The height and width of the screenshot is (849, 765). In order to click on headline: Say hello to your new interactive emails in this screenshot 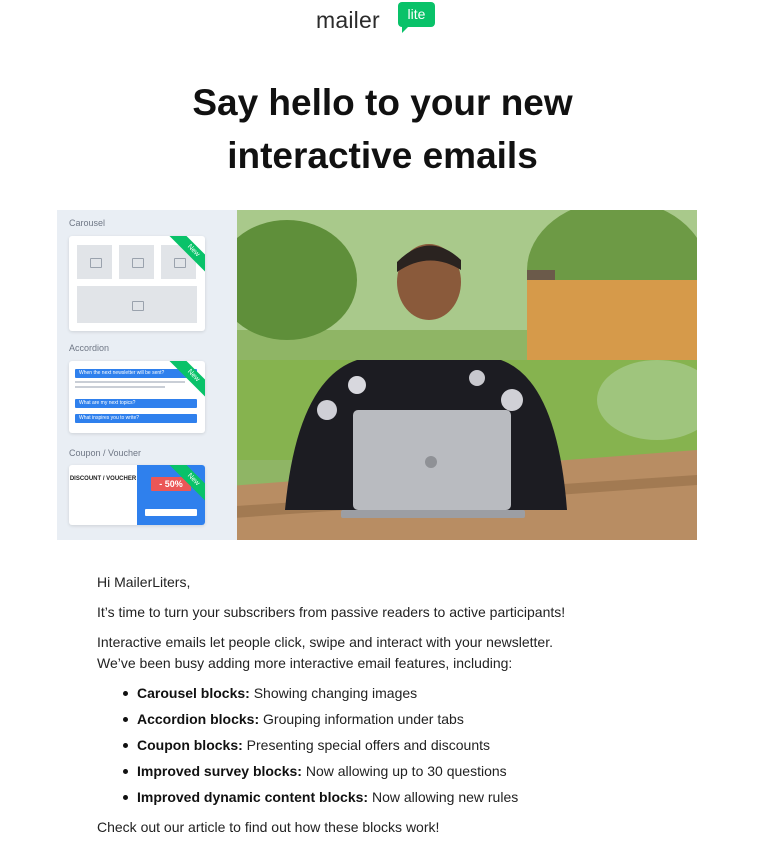, I will do `click(382, 129)`.